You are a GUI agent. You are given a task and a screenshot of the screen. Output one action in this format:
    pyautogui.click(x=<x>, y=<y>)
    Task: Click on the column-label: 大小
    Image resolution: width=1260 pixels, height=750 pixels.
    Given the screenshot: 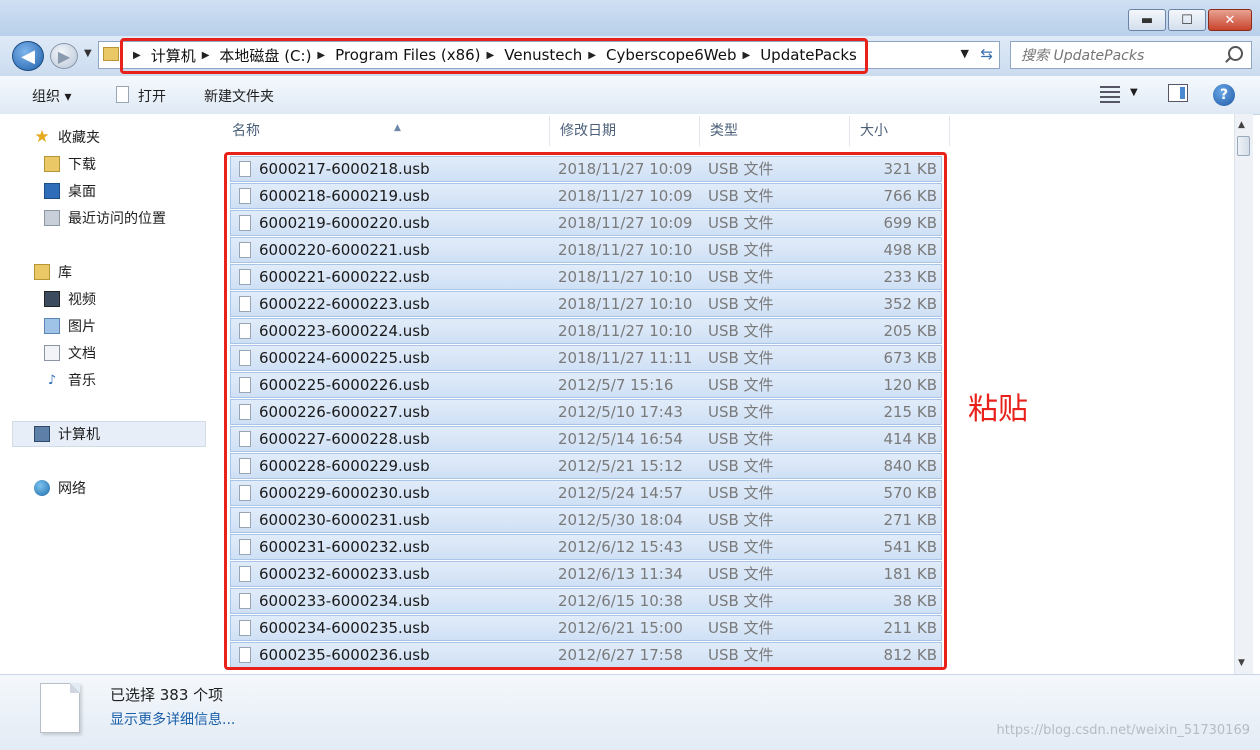 What is the action you would take?
    pyautogui.click(x=874, y=131)
    